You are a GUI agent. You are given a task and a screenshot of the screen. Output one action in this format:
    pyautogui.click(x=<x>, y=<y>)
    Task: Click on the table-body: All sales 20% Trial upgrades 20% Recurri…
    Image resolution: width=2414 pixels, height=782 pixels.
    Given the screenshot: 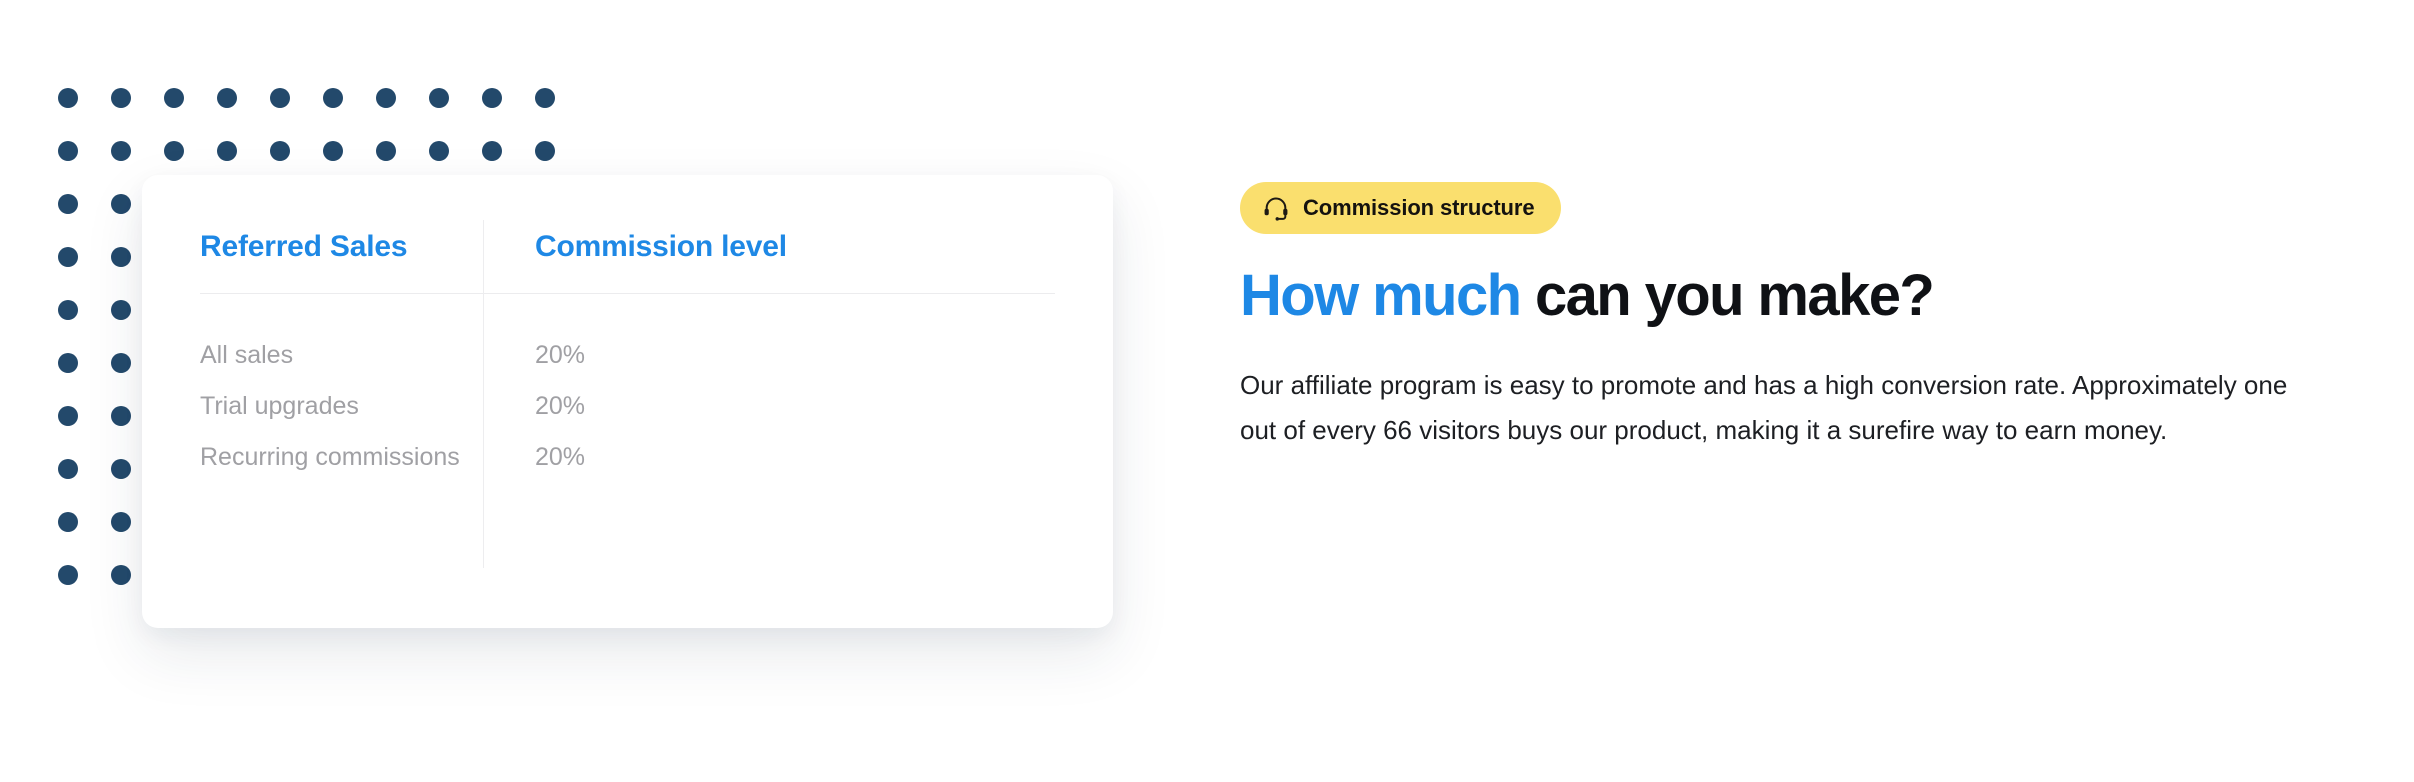 What is the action you would take?
    pyautogui.click(x=627, y=406)
    